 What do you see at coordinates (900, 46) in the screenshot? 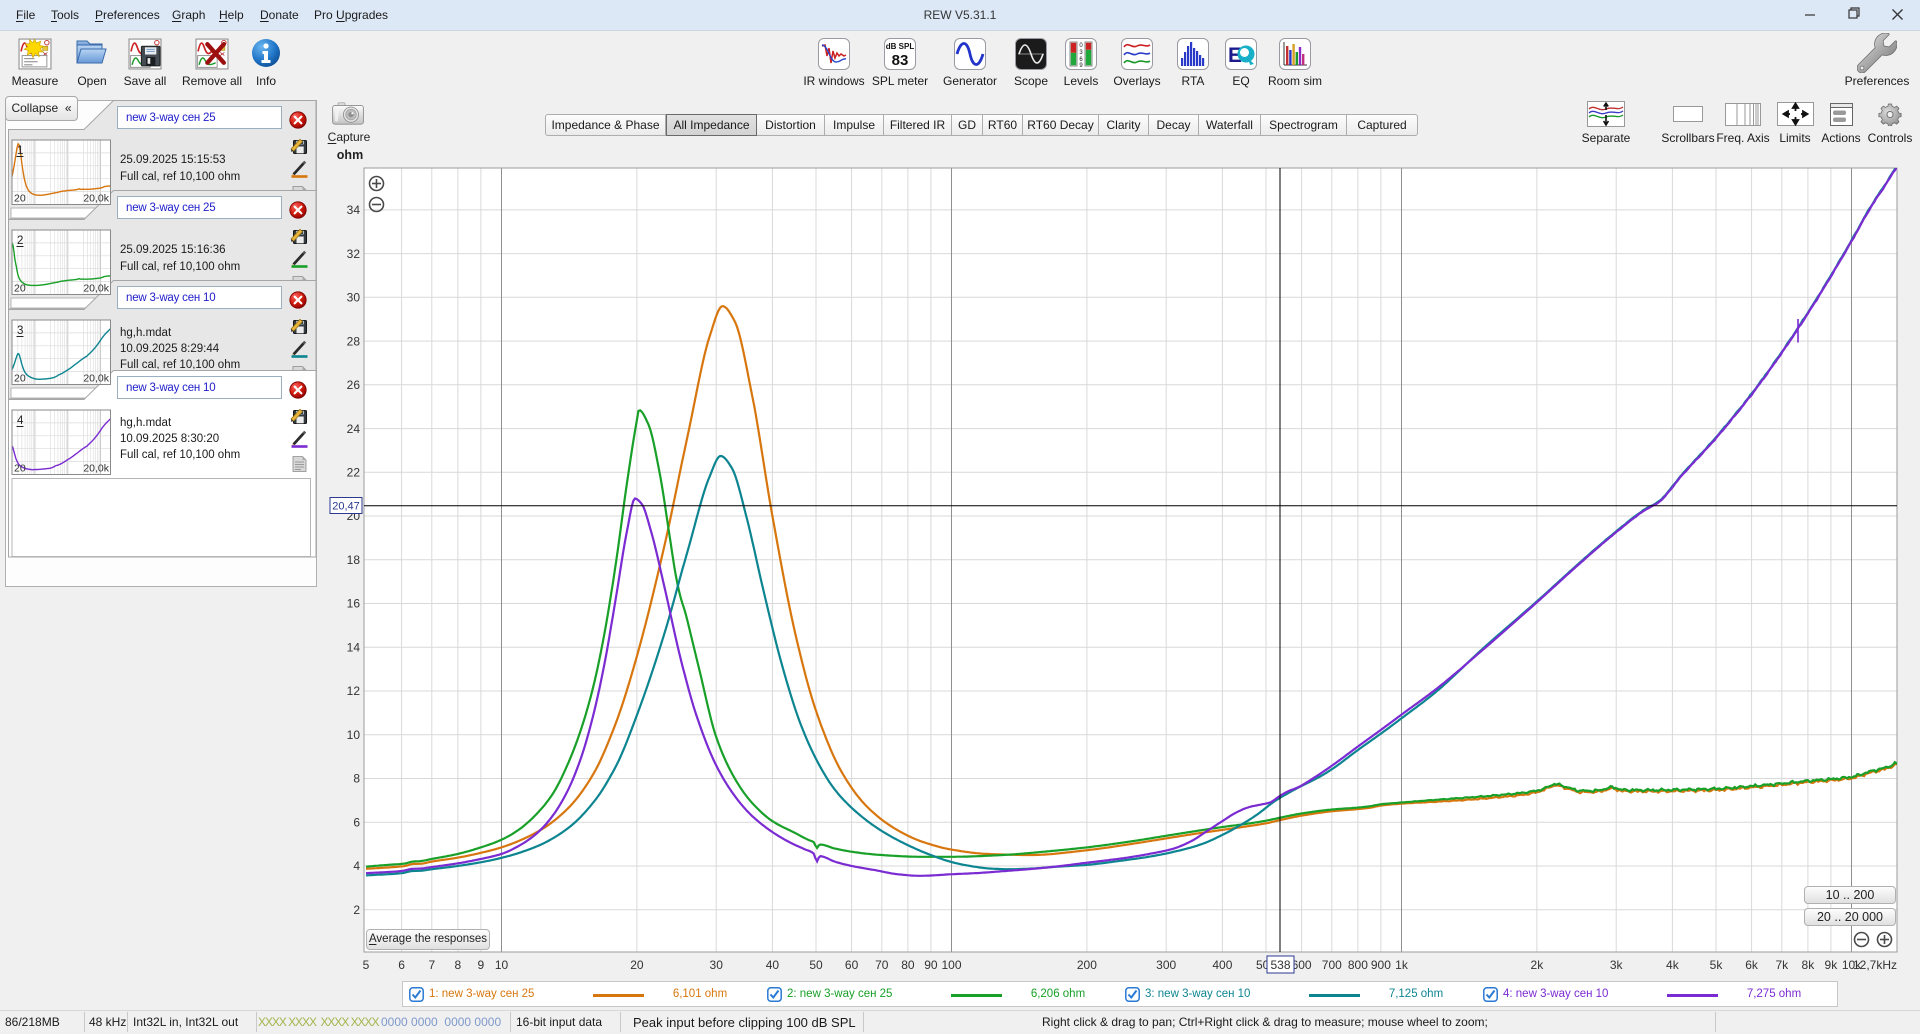
I see `svg-text: dB SPL` at bounding box center [900, 46].